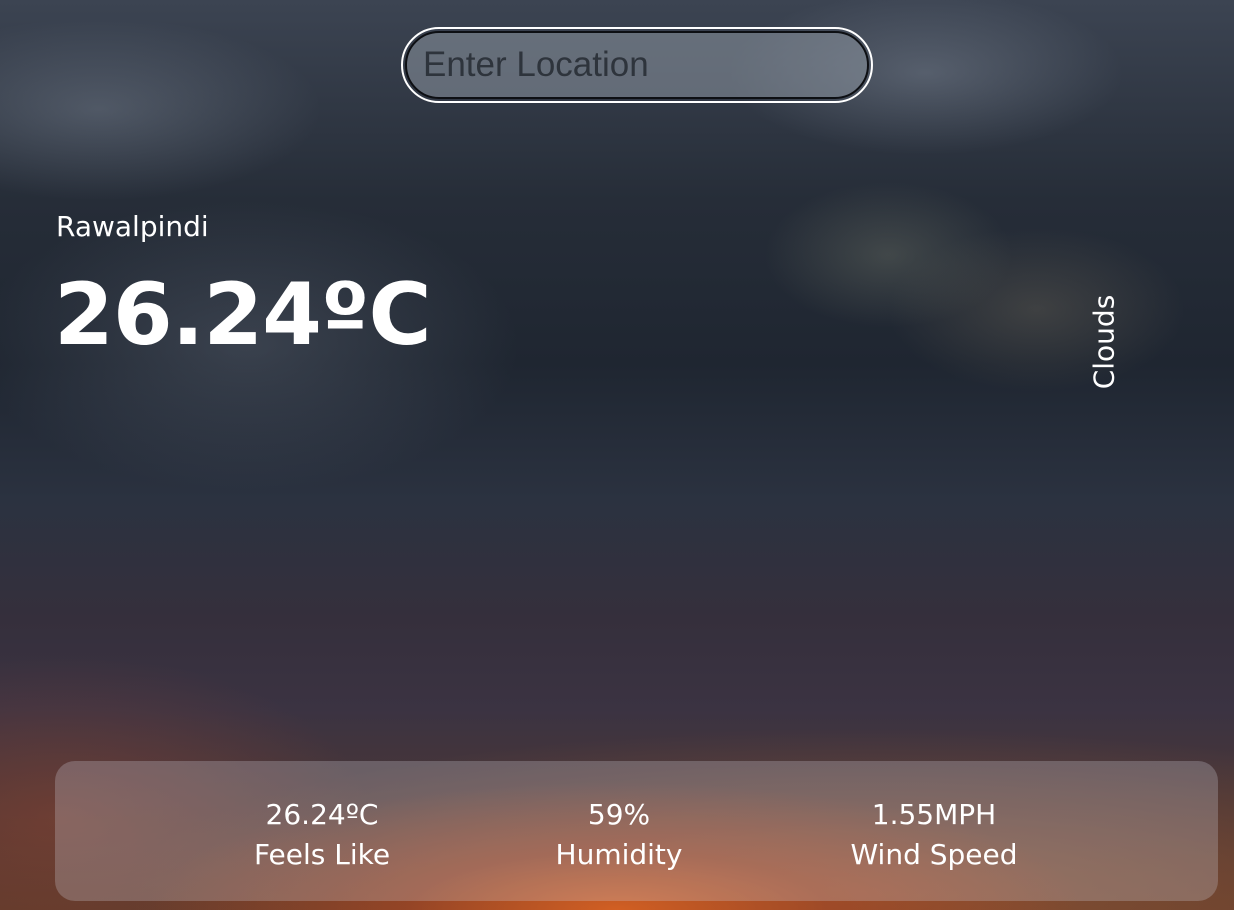 The image size is (1234, 910). What do you see at coordinates (933, 835) in the screenshot?
I see `wind-speed-stat: 1.55MPH Wind Speed` at bounding box center [933, 835].